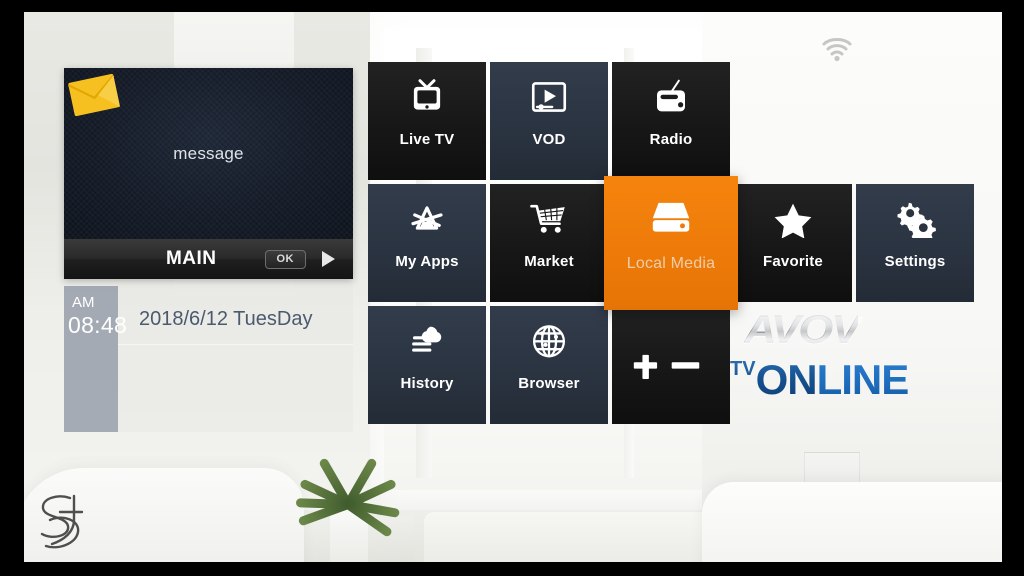  I want to click on tile-vod: VOD, so click(549, 121).